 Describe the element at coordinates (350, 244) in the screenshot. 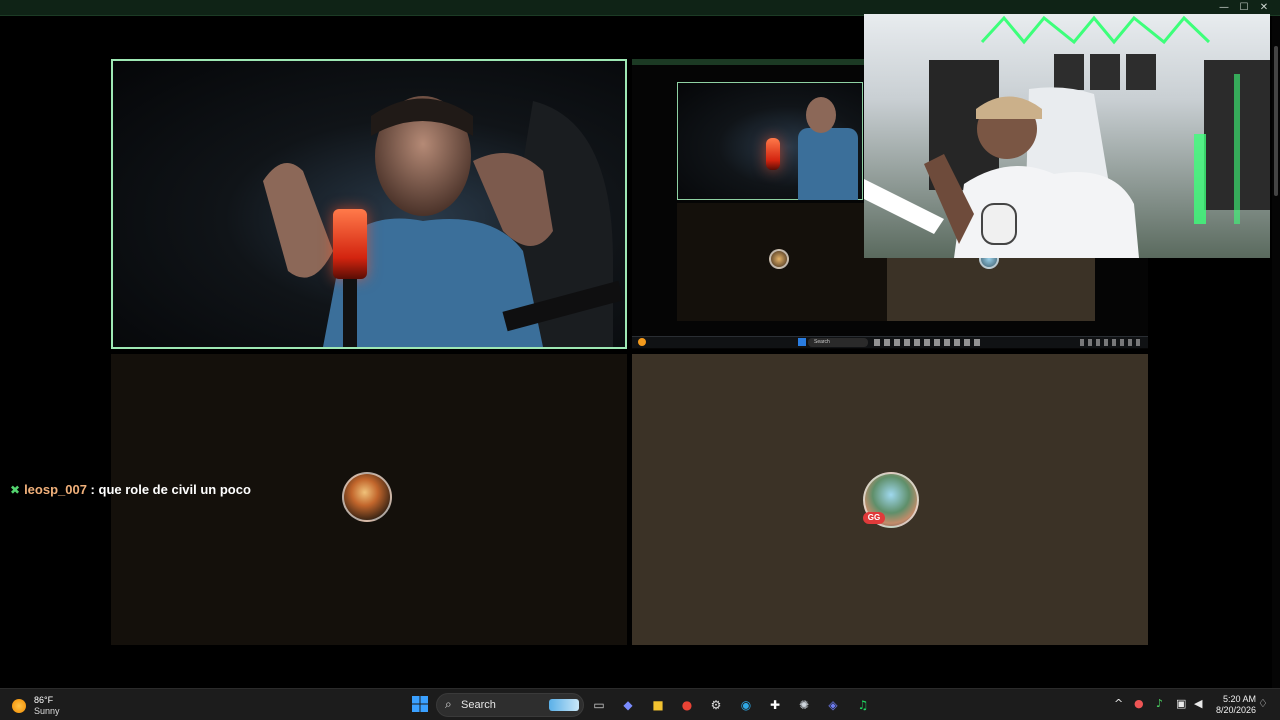

I see `microphone-red` at that location.